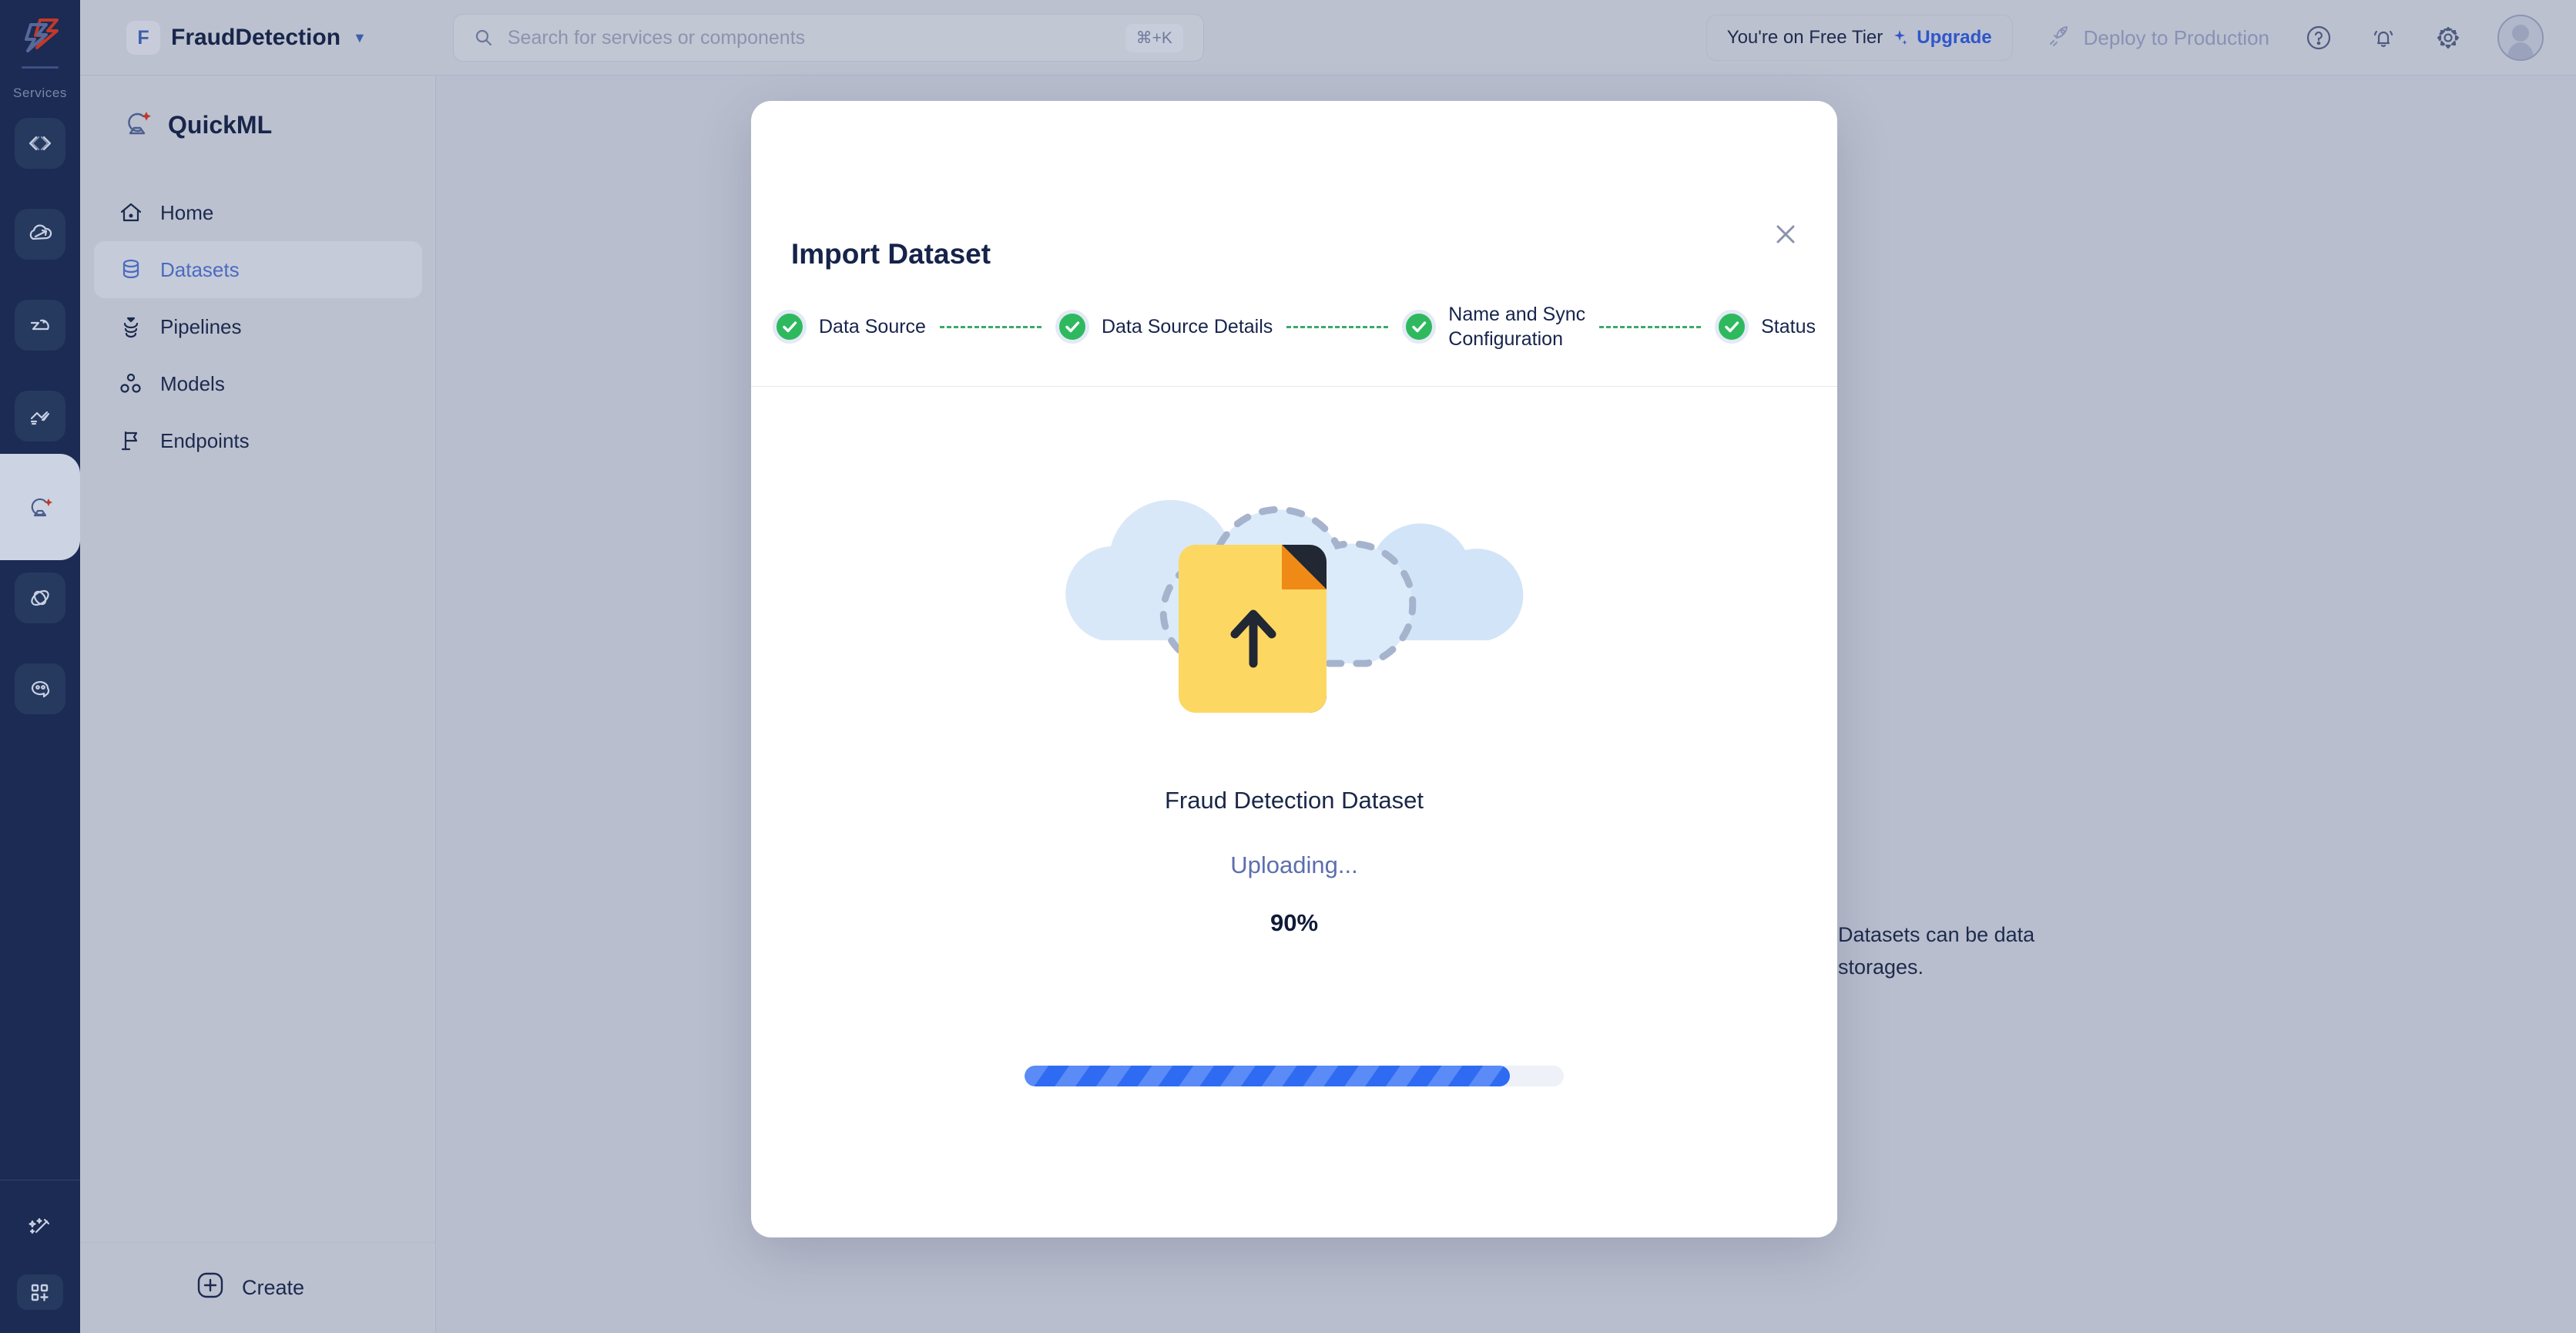 This screenshot has height=1333, width=2576. Describe the element at coordinates (40, 507) in the screenshot. I see `service-quickml` at that location.